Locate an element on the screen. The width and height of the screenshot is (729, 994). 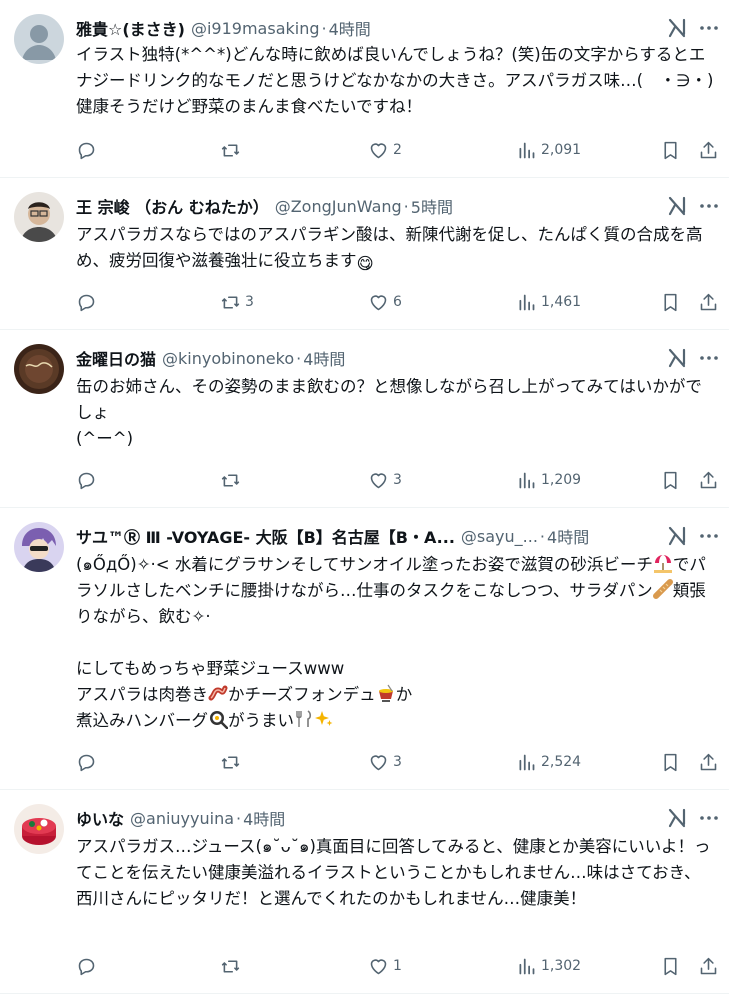
like-count: 6 is located at coordinates (397, 302).